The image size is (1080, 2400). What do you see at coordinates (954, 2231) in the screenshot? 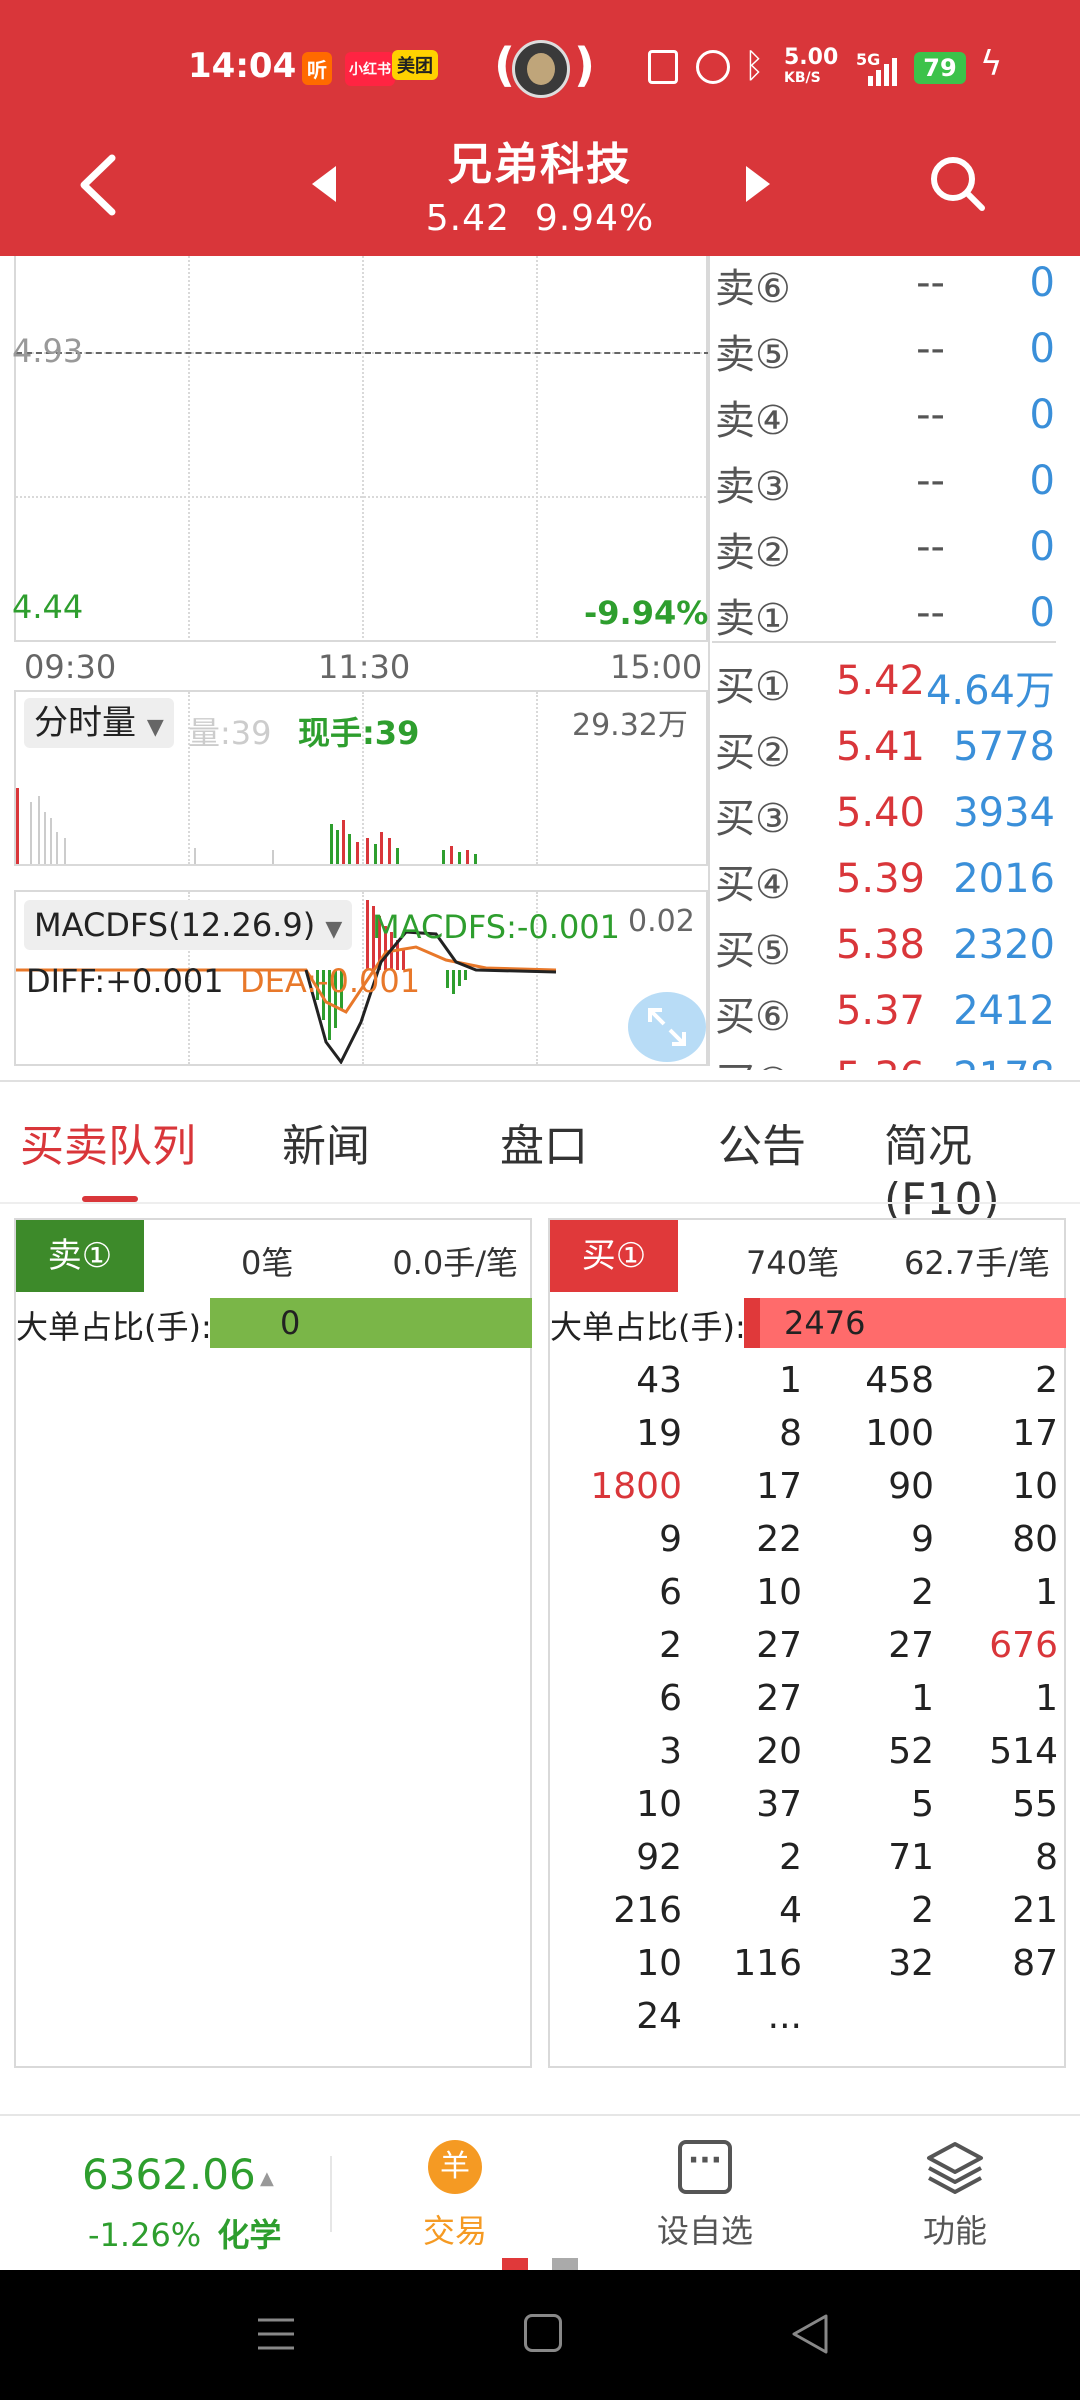
I see `function-label: 功能` at bounding box center [954, 2231].